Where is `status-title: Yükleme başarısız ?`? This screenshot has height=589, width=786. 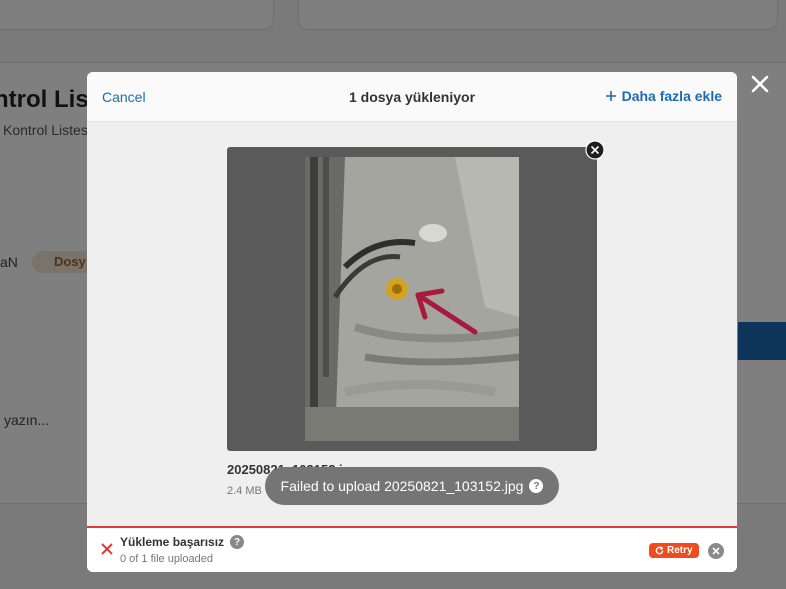 status-title: Yükleme başarısız ? is located at coordinates (182, 542).